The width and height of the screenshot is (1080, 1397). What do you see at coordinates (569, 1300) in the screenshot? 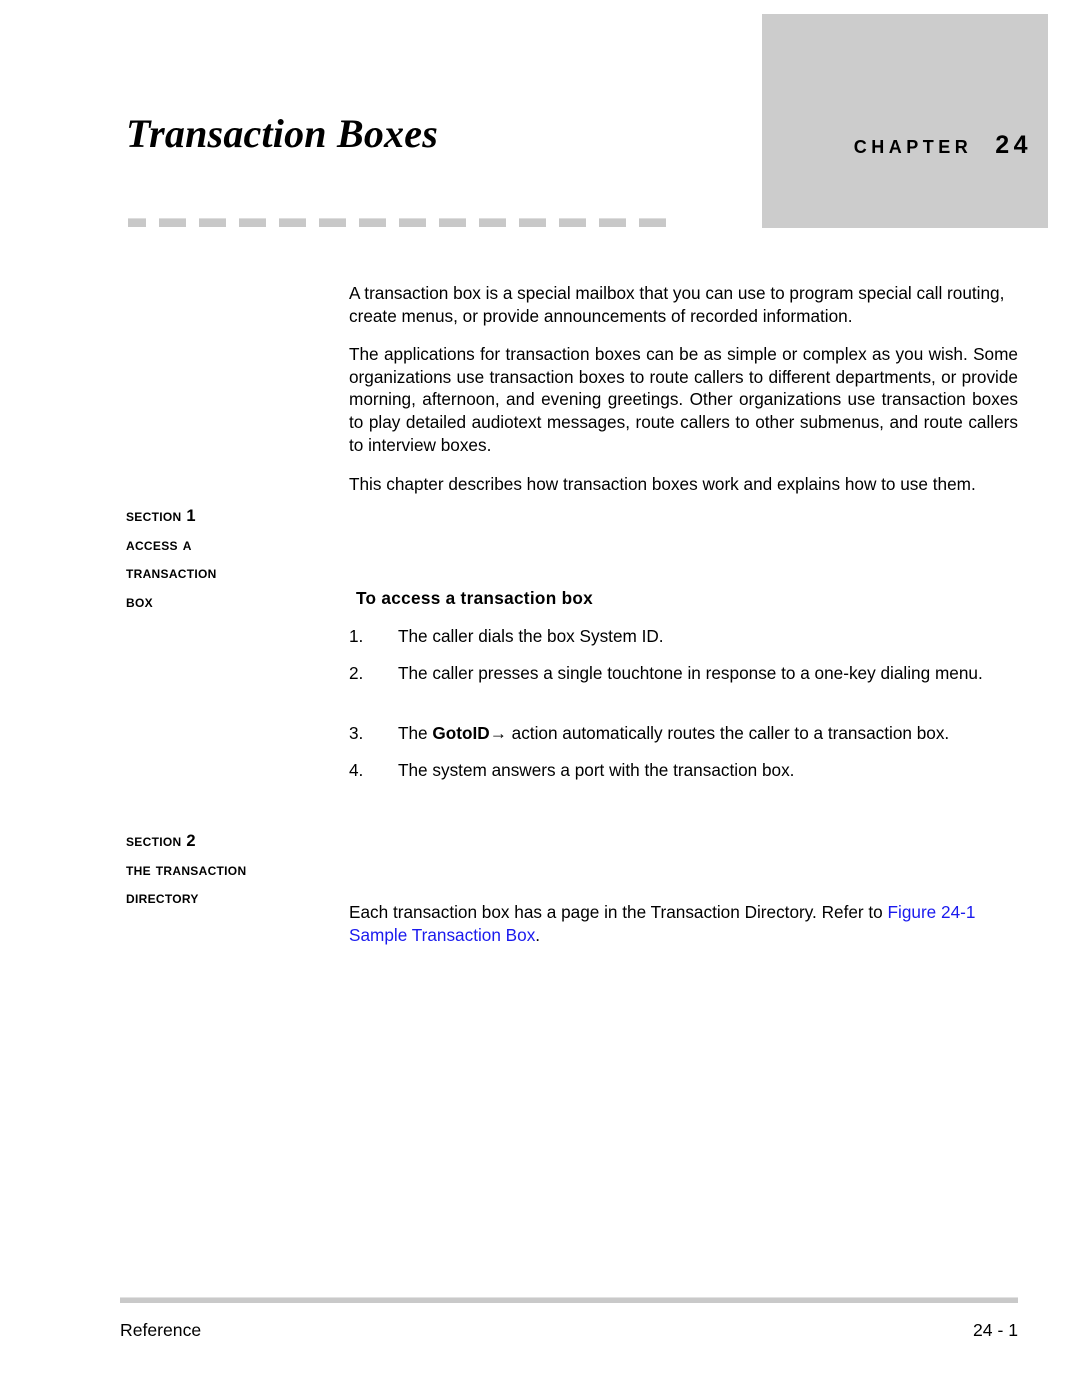
I see `footer-divider` at bounding box center [569, 1300].